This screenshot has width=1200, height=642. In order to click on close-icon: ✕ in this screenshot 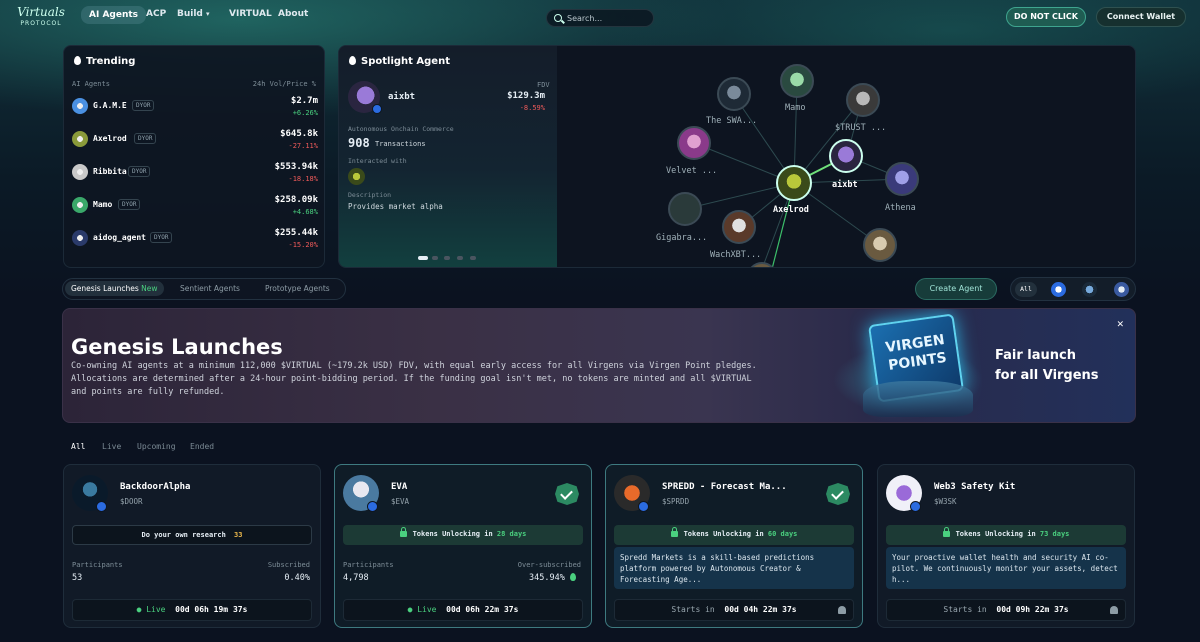, I will do `click(1120, 323)`.